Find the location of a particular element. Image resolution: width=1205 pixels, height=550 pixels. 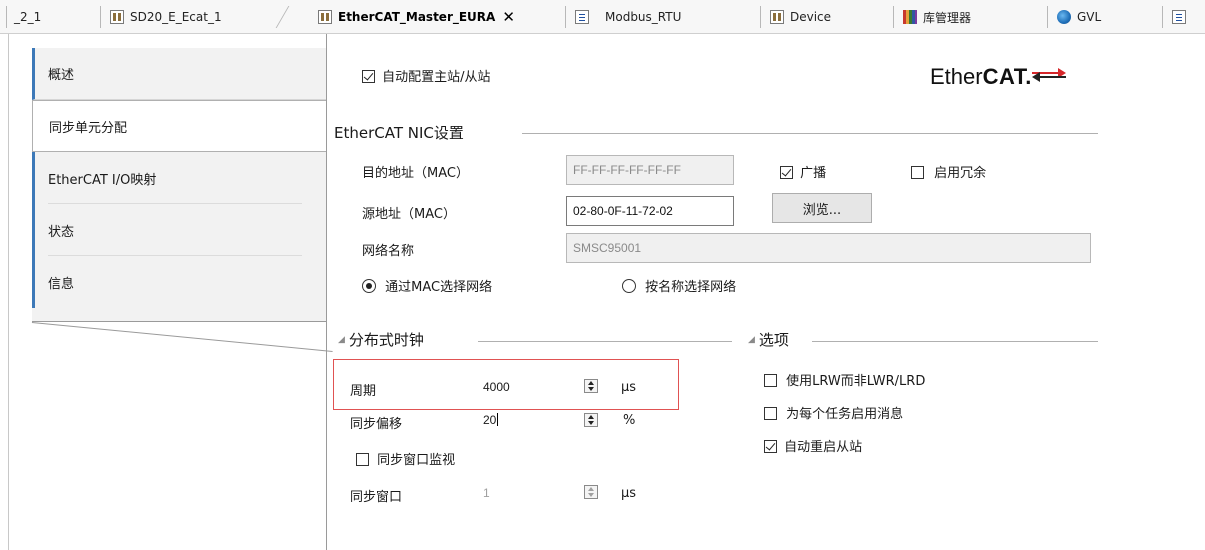

ethercat-logo: EtherCAT. is located at coordinates (998, 77).